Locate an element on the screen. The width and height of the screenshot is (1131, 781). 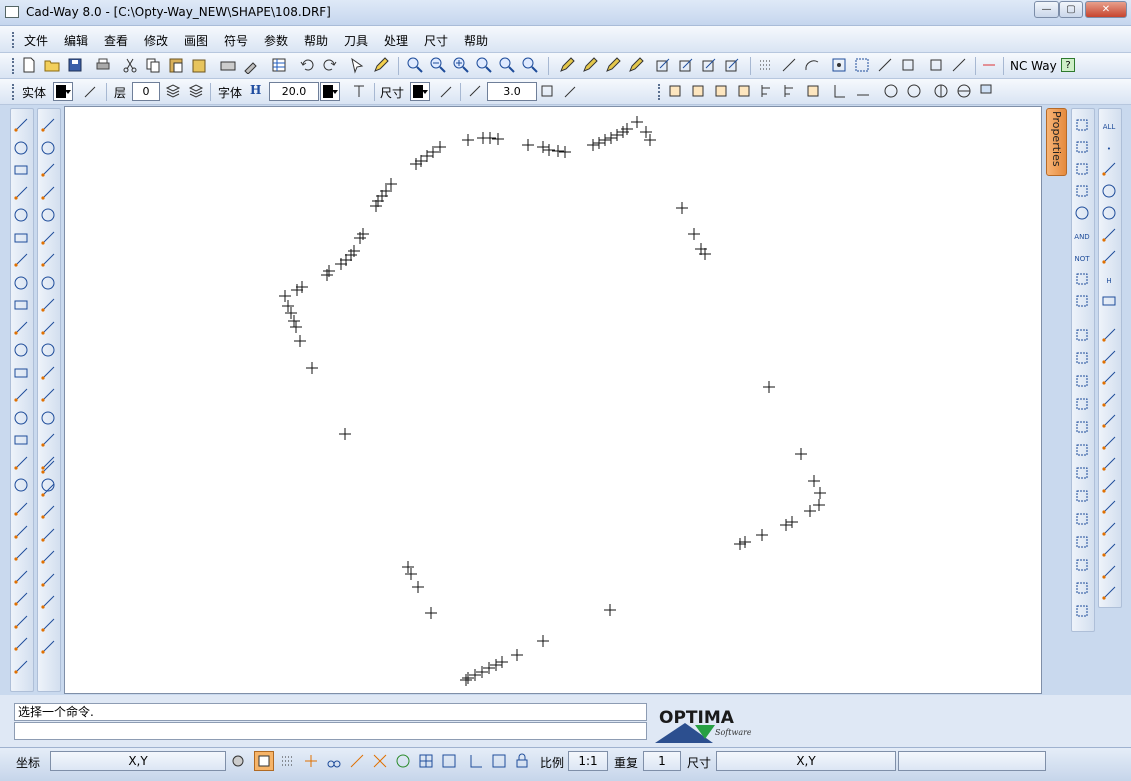
draw-polygon-icon is located at coordinates (21, 260).